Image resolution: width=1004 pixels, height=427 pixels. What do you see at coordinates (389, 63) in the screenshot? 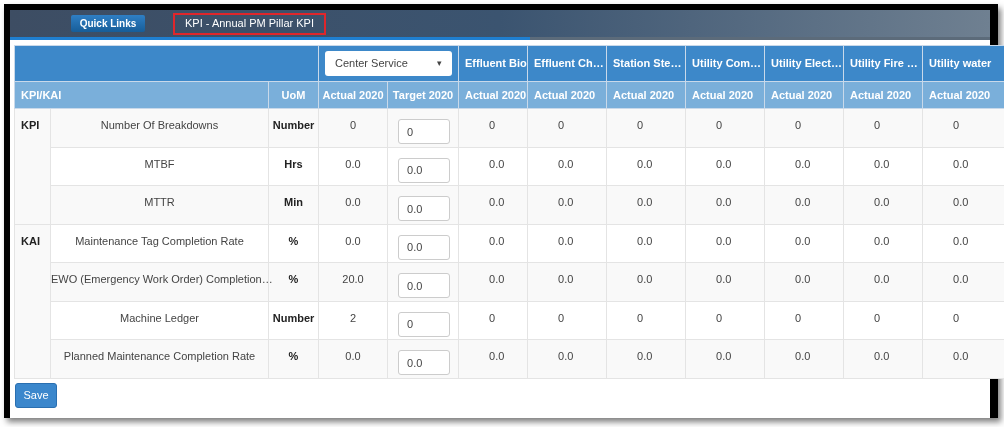
I see `center-dropdown: Center Service ▾` at bounding box center [389, 63].